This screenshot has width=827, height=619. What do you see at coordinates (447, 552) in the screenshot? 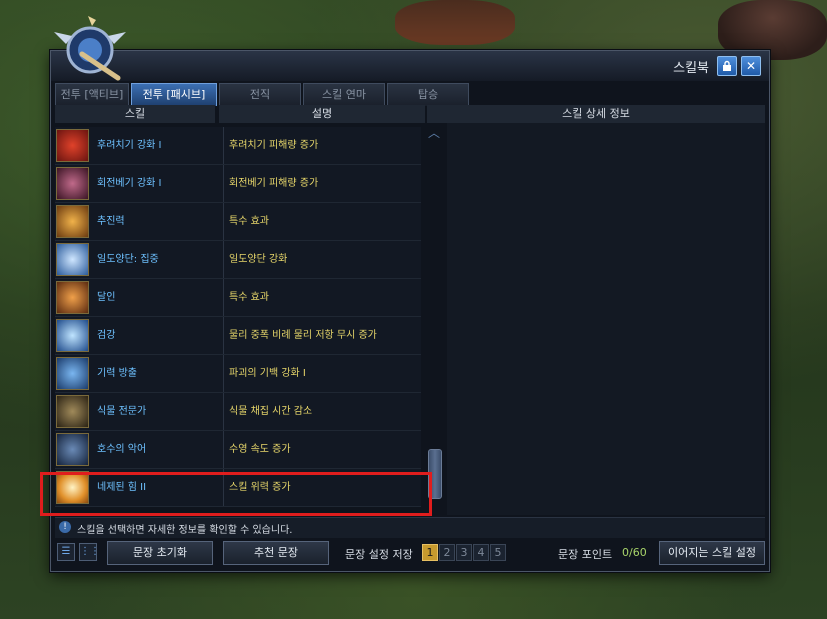
I see `glyph-slot-2: 2` at bounding box center [447, 552].